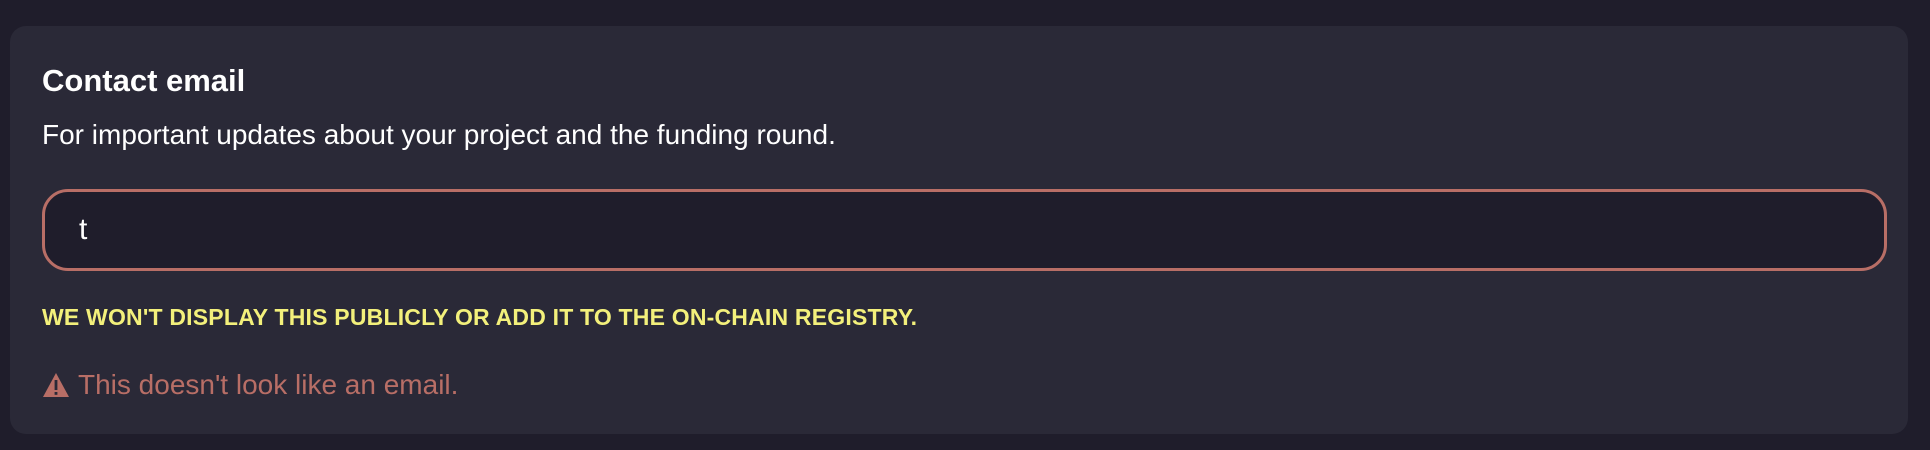  I want to click on error-message: This doesn't look like an email., so click(250, 385).